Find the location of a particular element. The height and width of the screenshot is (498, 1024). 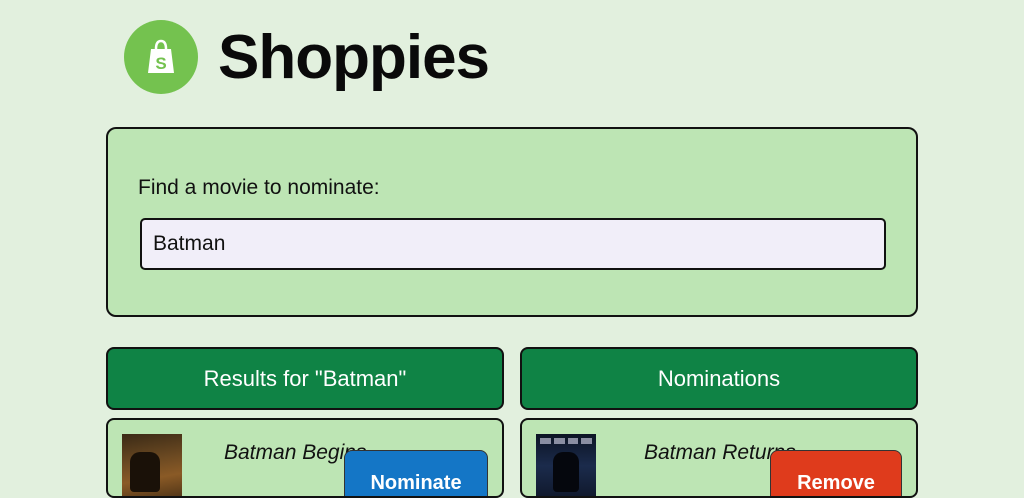

shoppies-logo: S is located at coordinates (161, 57).